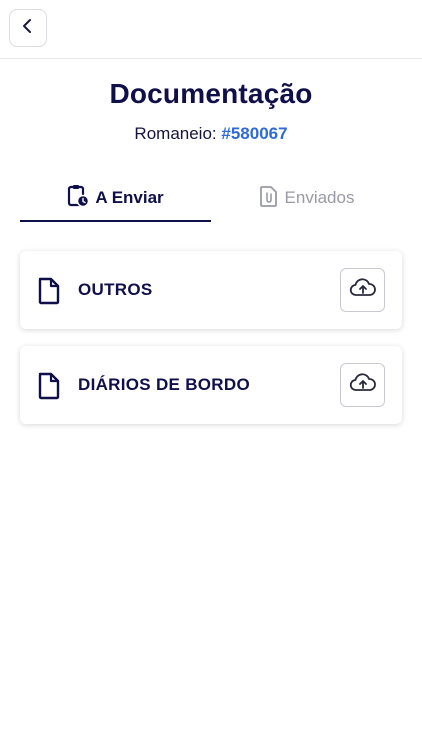 The image size is (422, 750). What do you see at coordinates (164, 384) in the screenshot?
I see `document-label: DIÁRIOS DE BORDO` at bounding box center [164, 384].